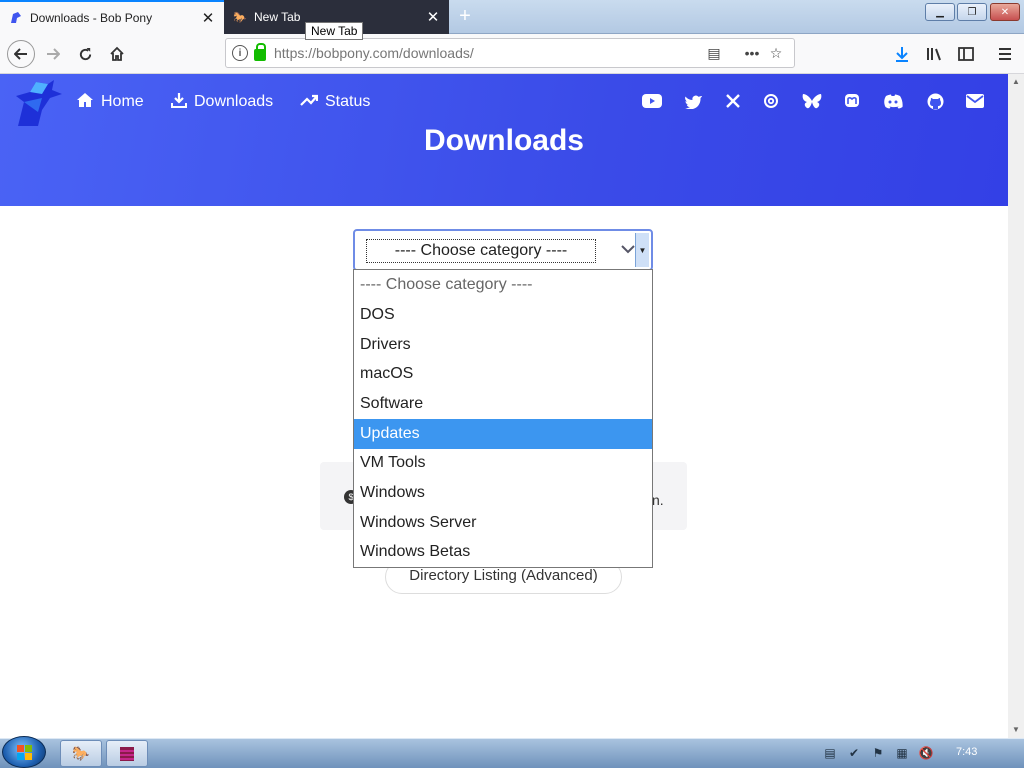  Describe the element at coordinates (503, 374) in the screenshot. I see `category-option: macOS` at that location.